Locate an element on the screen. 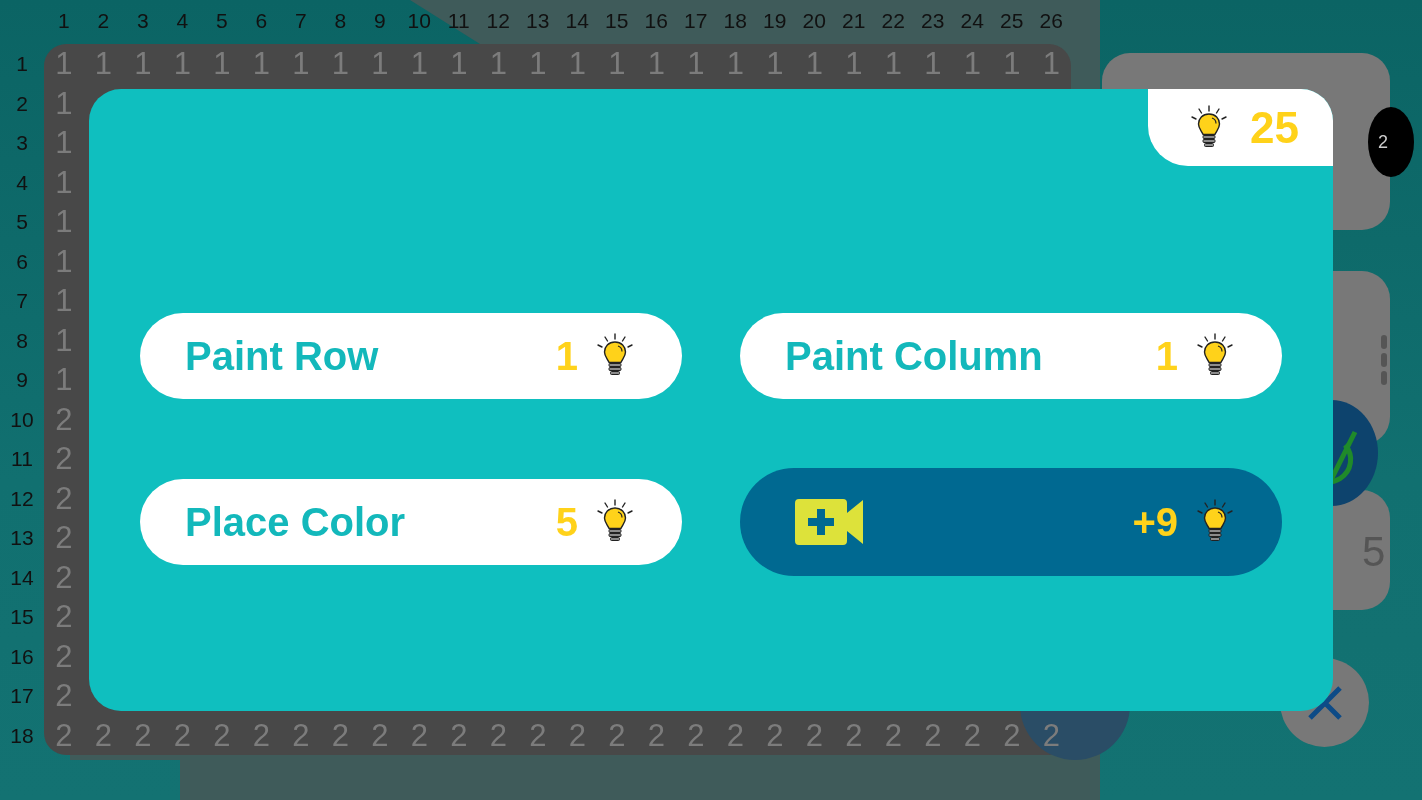  row-number: 2 is located at coordinates (22, 103).